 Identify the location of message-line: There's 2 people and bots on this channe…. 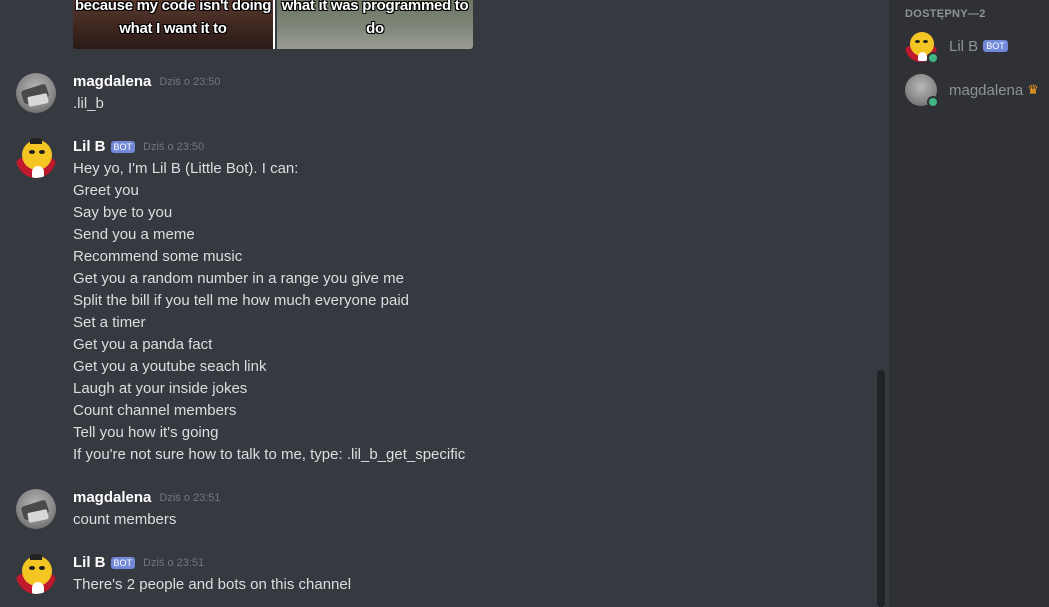
(212, 584).